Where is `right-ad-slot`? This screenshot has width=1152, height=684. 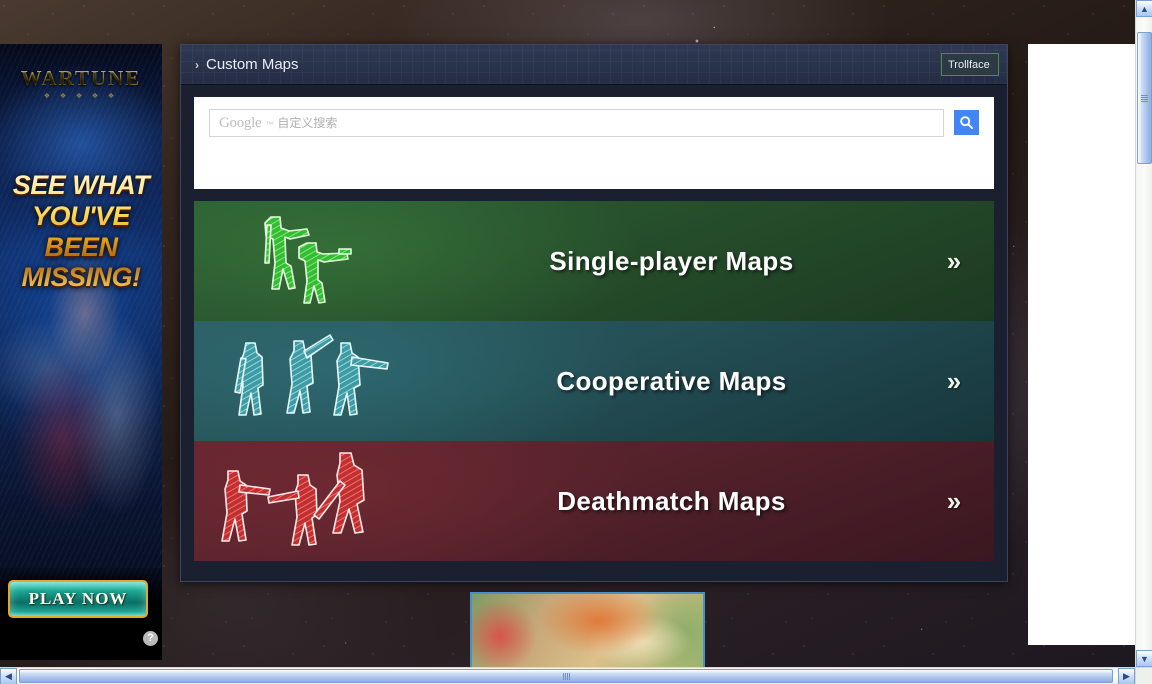 right-ad-slot is located at coordinates (1084, 344).